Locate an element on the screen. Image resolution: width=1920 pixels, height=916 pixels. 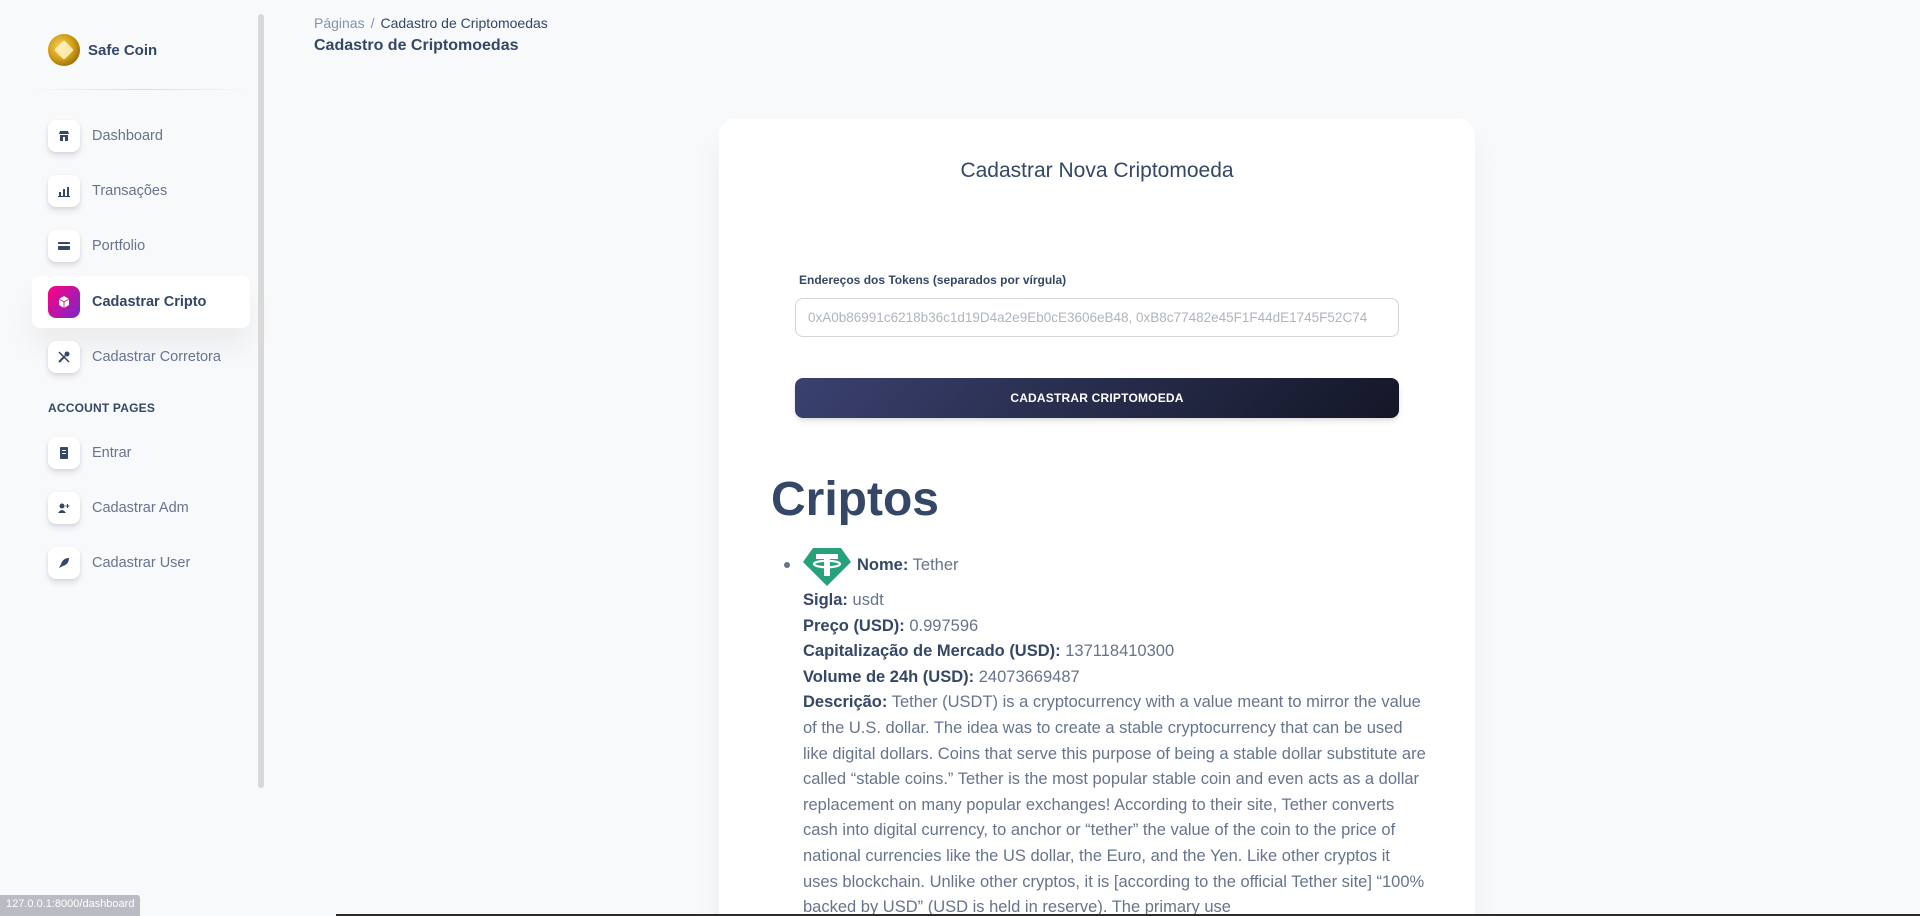
crypto-market-cap-value: 137118410300 is located at coordinates (1120, 651).